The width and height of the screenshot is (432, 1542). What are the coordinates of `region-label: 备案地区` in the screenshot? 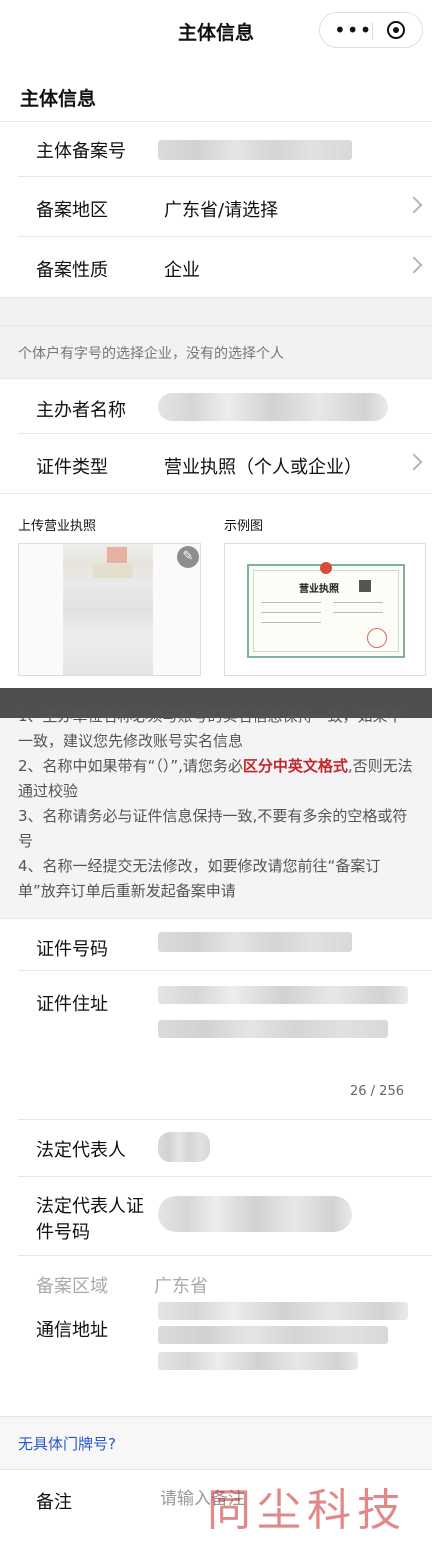 It's located at (72, 210).